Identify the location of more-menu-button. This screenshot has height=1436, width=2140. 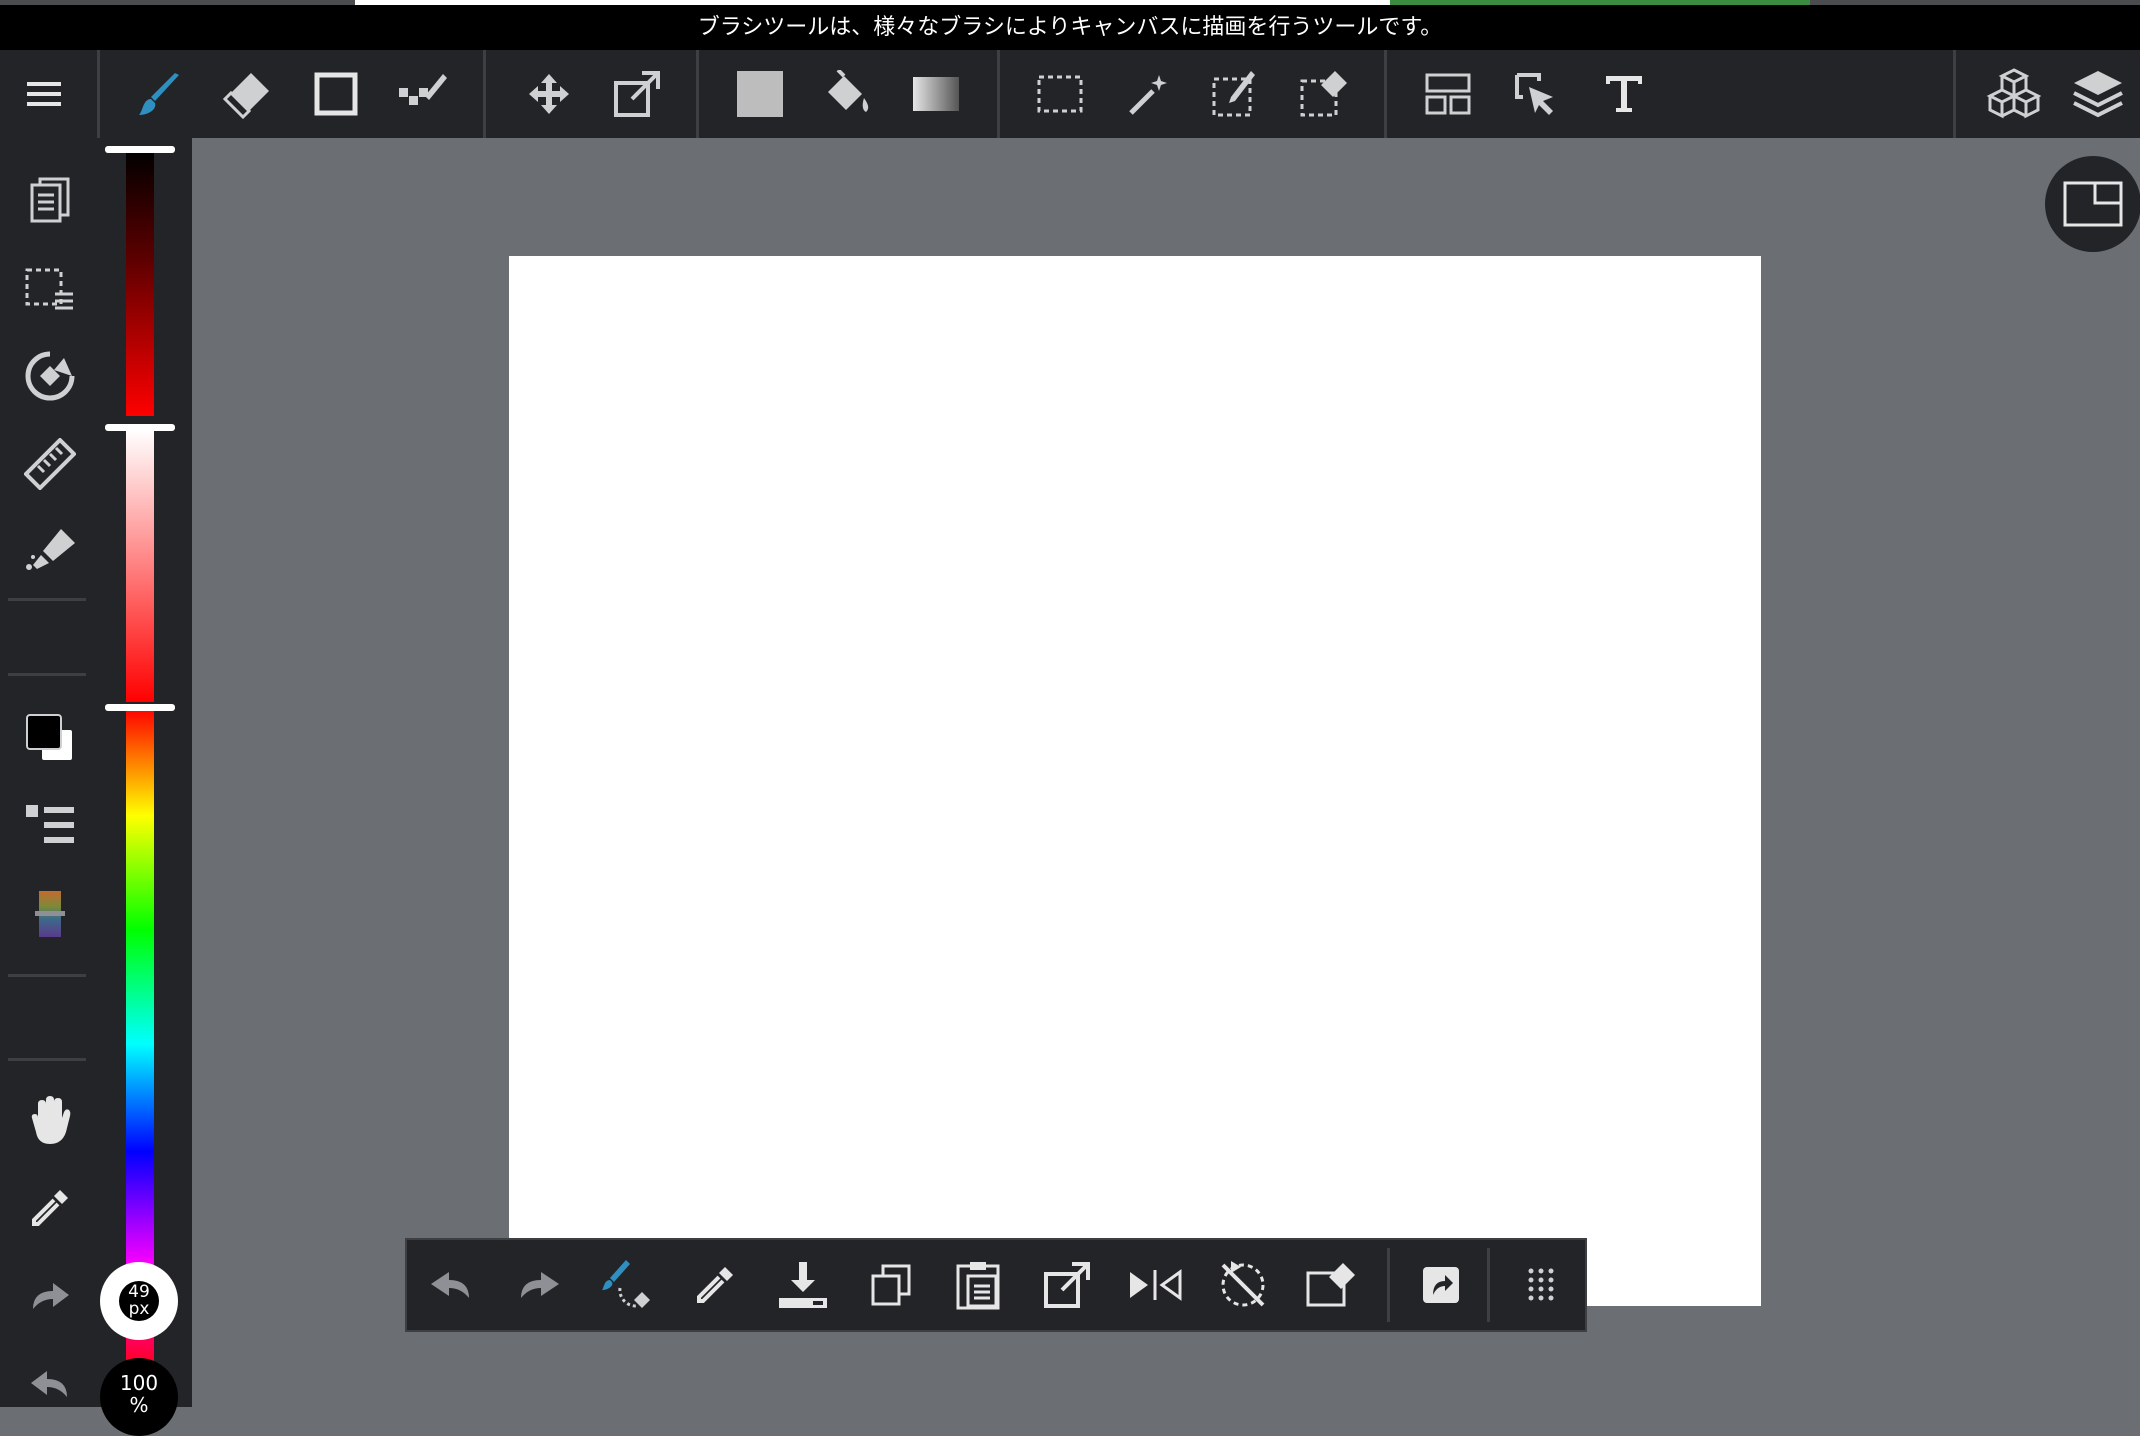
(1541, 1285).